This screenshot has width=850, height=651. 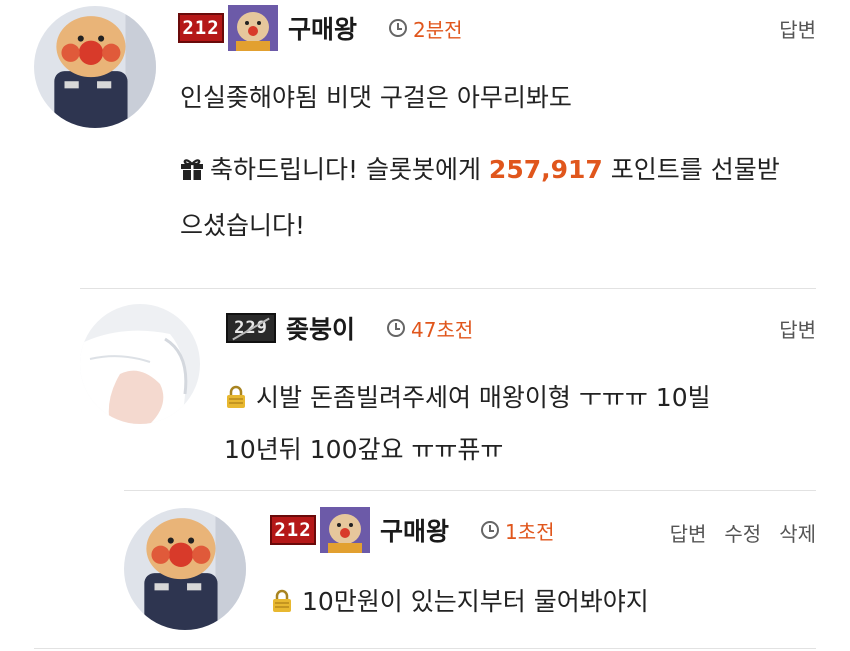 I want to click on cloth-avatar-image, so click(x=140, y=364).